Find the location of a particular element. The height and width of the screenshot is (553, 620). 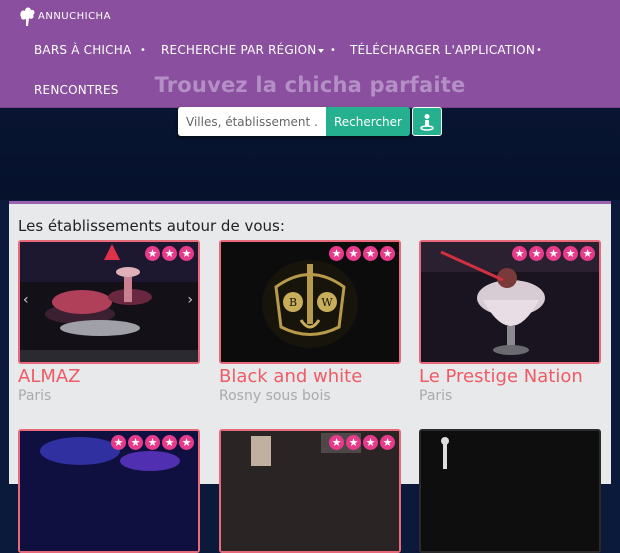

geolocate-button is located at coordinates (427, 121).